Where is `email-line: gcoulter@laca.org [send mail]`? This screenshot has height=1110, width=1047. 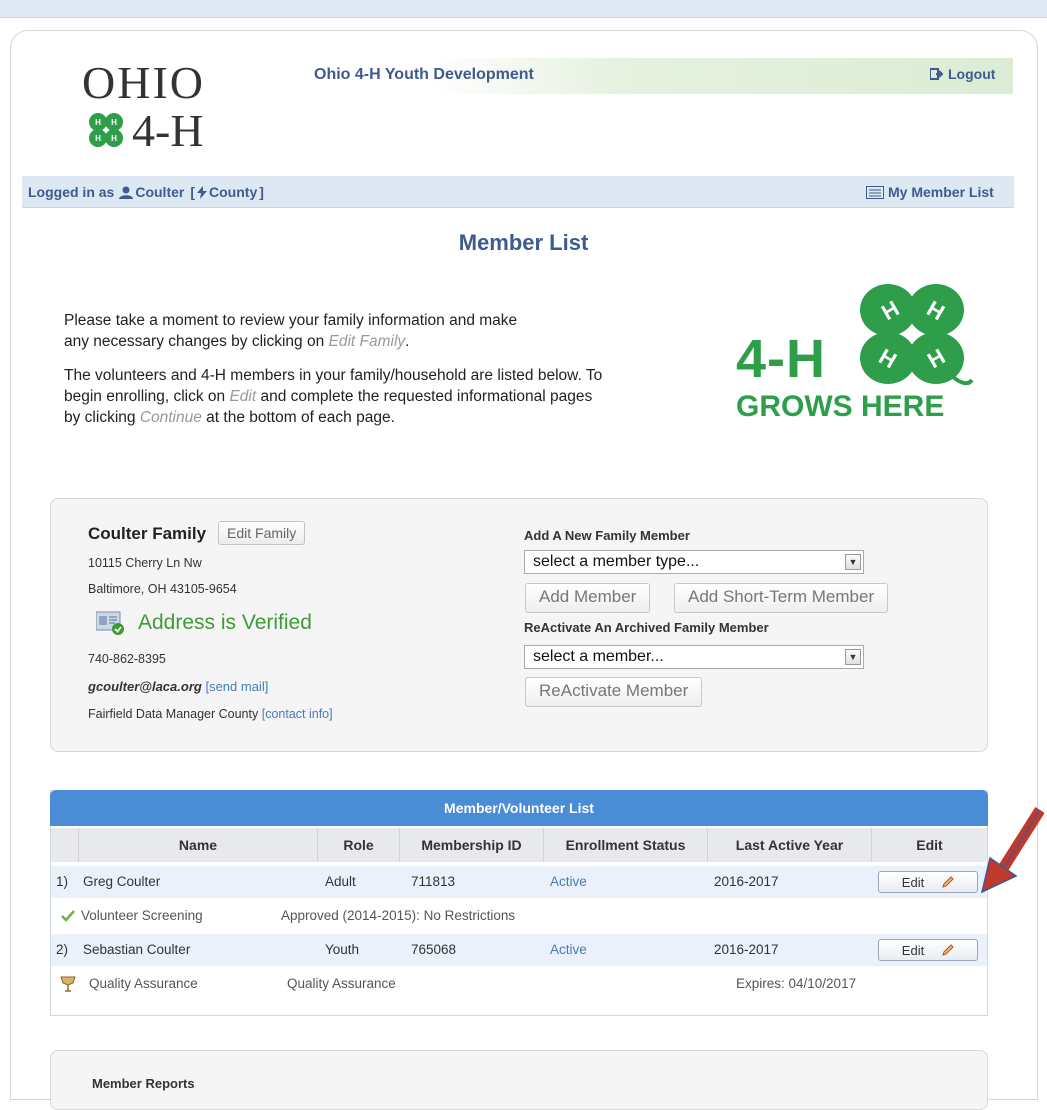 email-line: gcoulter@laca.org [send mail] is located at coordinates (178, 686).